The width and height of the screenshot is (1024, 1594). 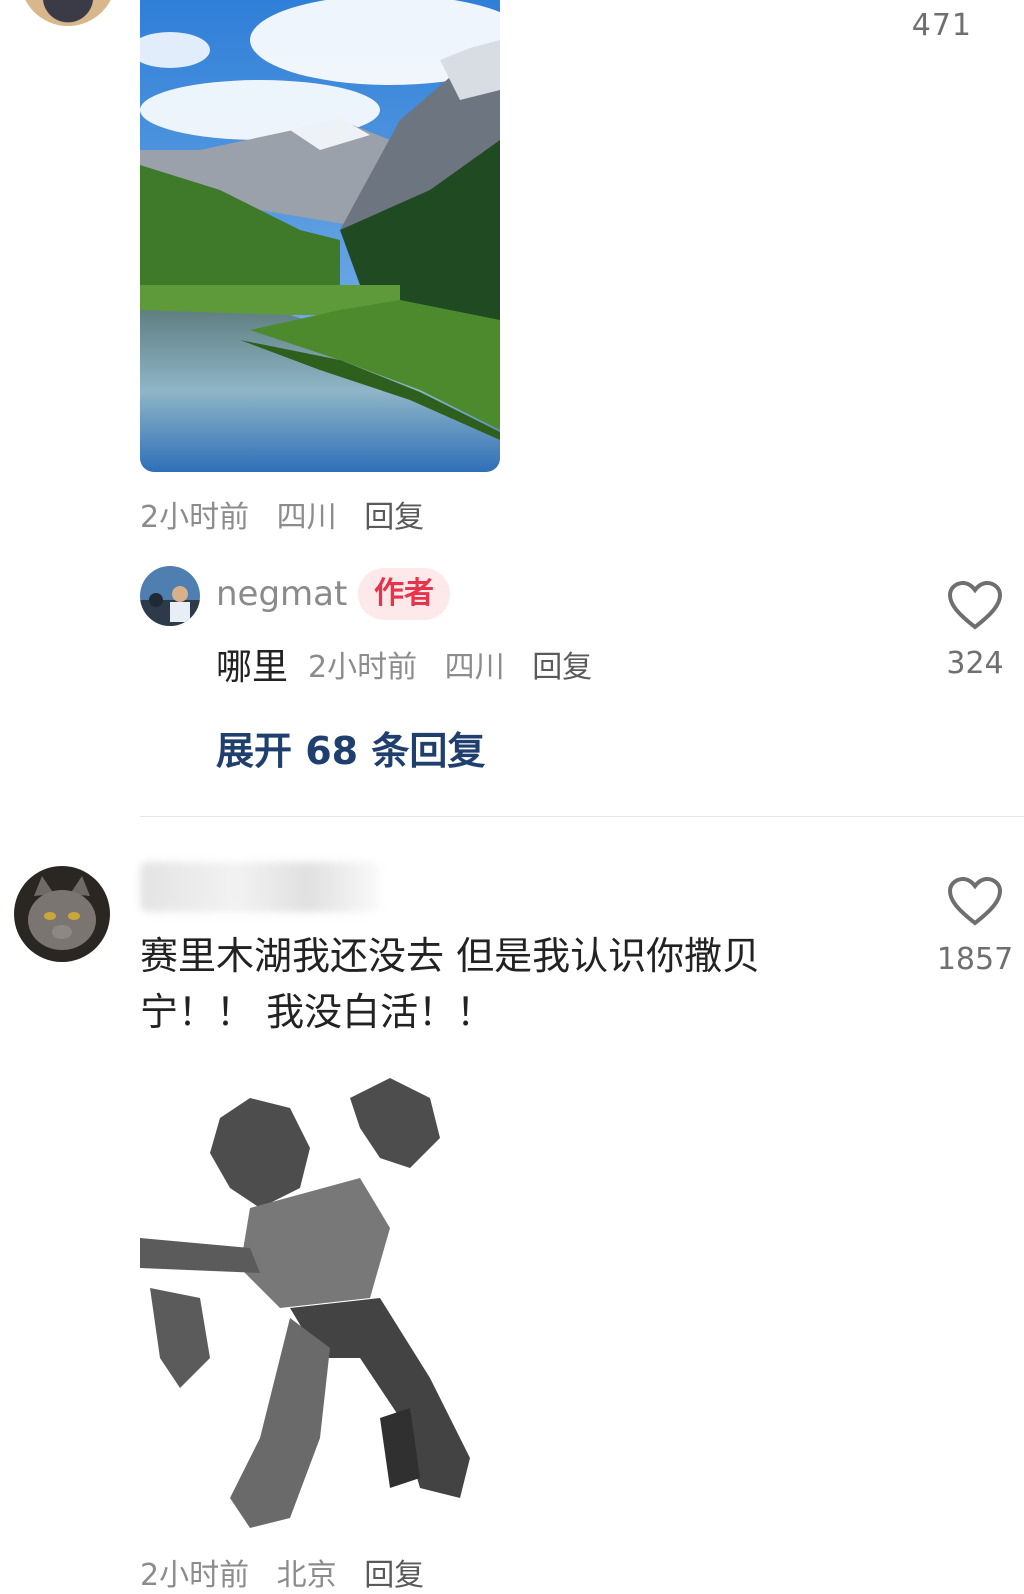 What do you see at coordinates (450, 984) in the screenshot?
I see `comment-text: 赛里木湖我还没去 但是我认识你撒贝宁！！ 我没白活！！` at bounding box center [450, 984].